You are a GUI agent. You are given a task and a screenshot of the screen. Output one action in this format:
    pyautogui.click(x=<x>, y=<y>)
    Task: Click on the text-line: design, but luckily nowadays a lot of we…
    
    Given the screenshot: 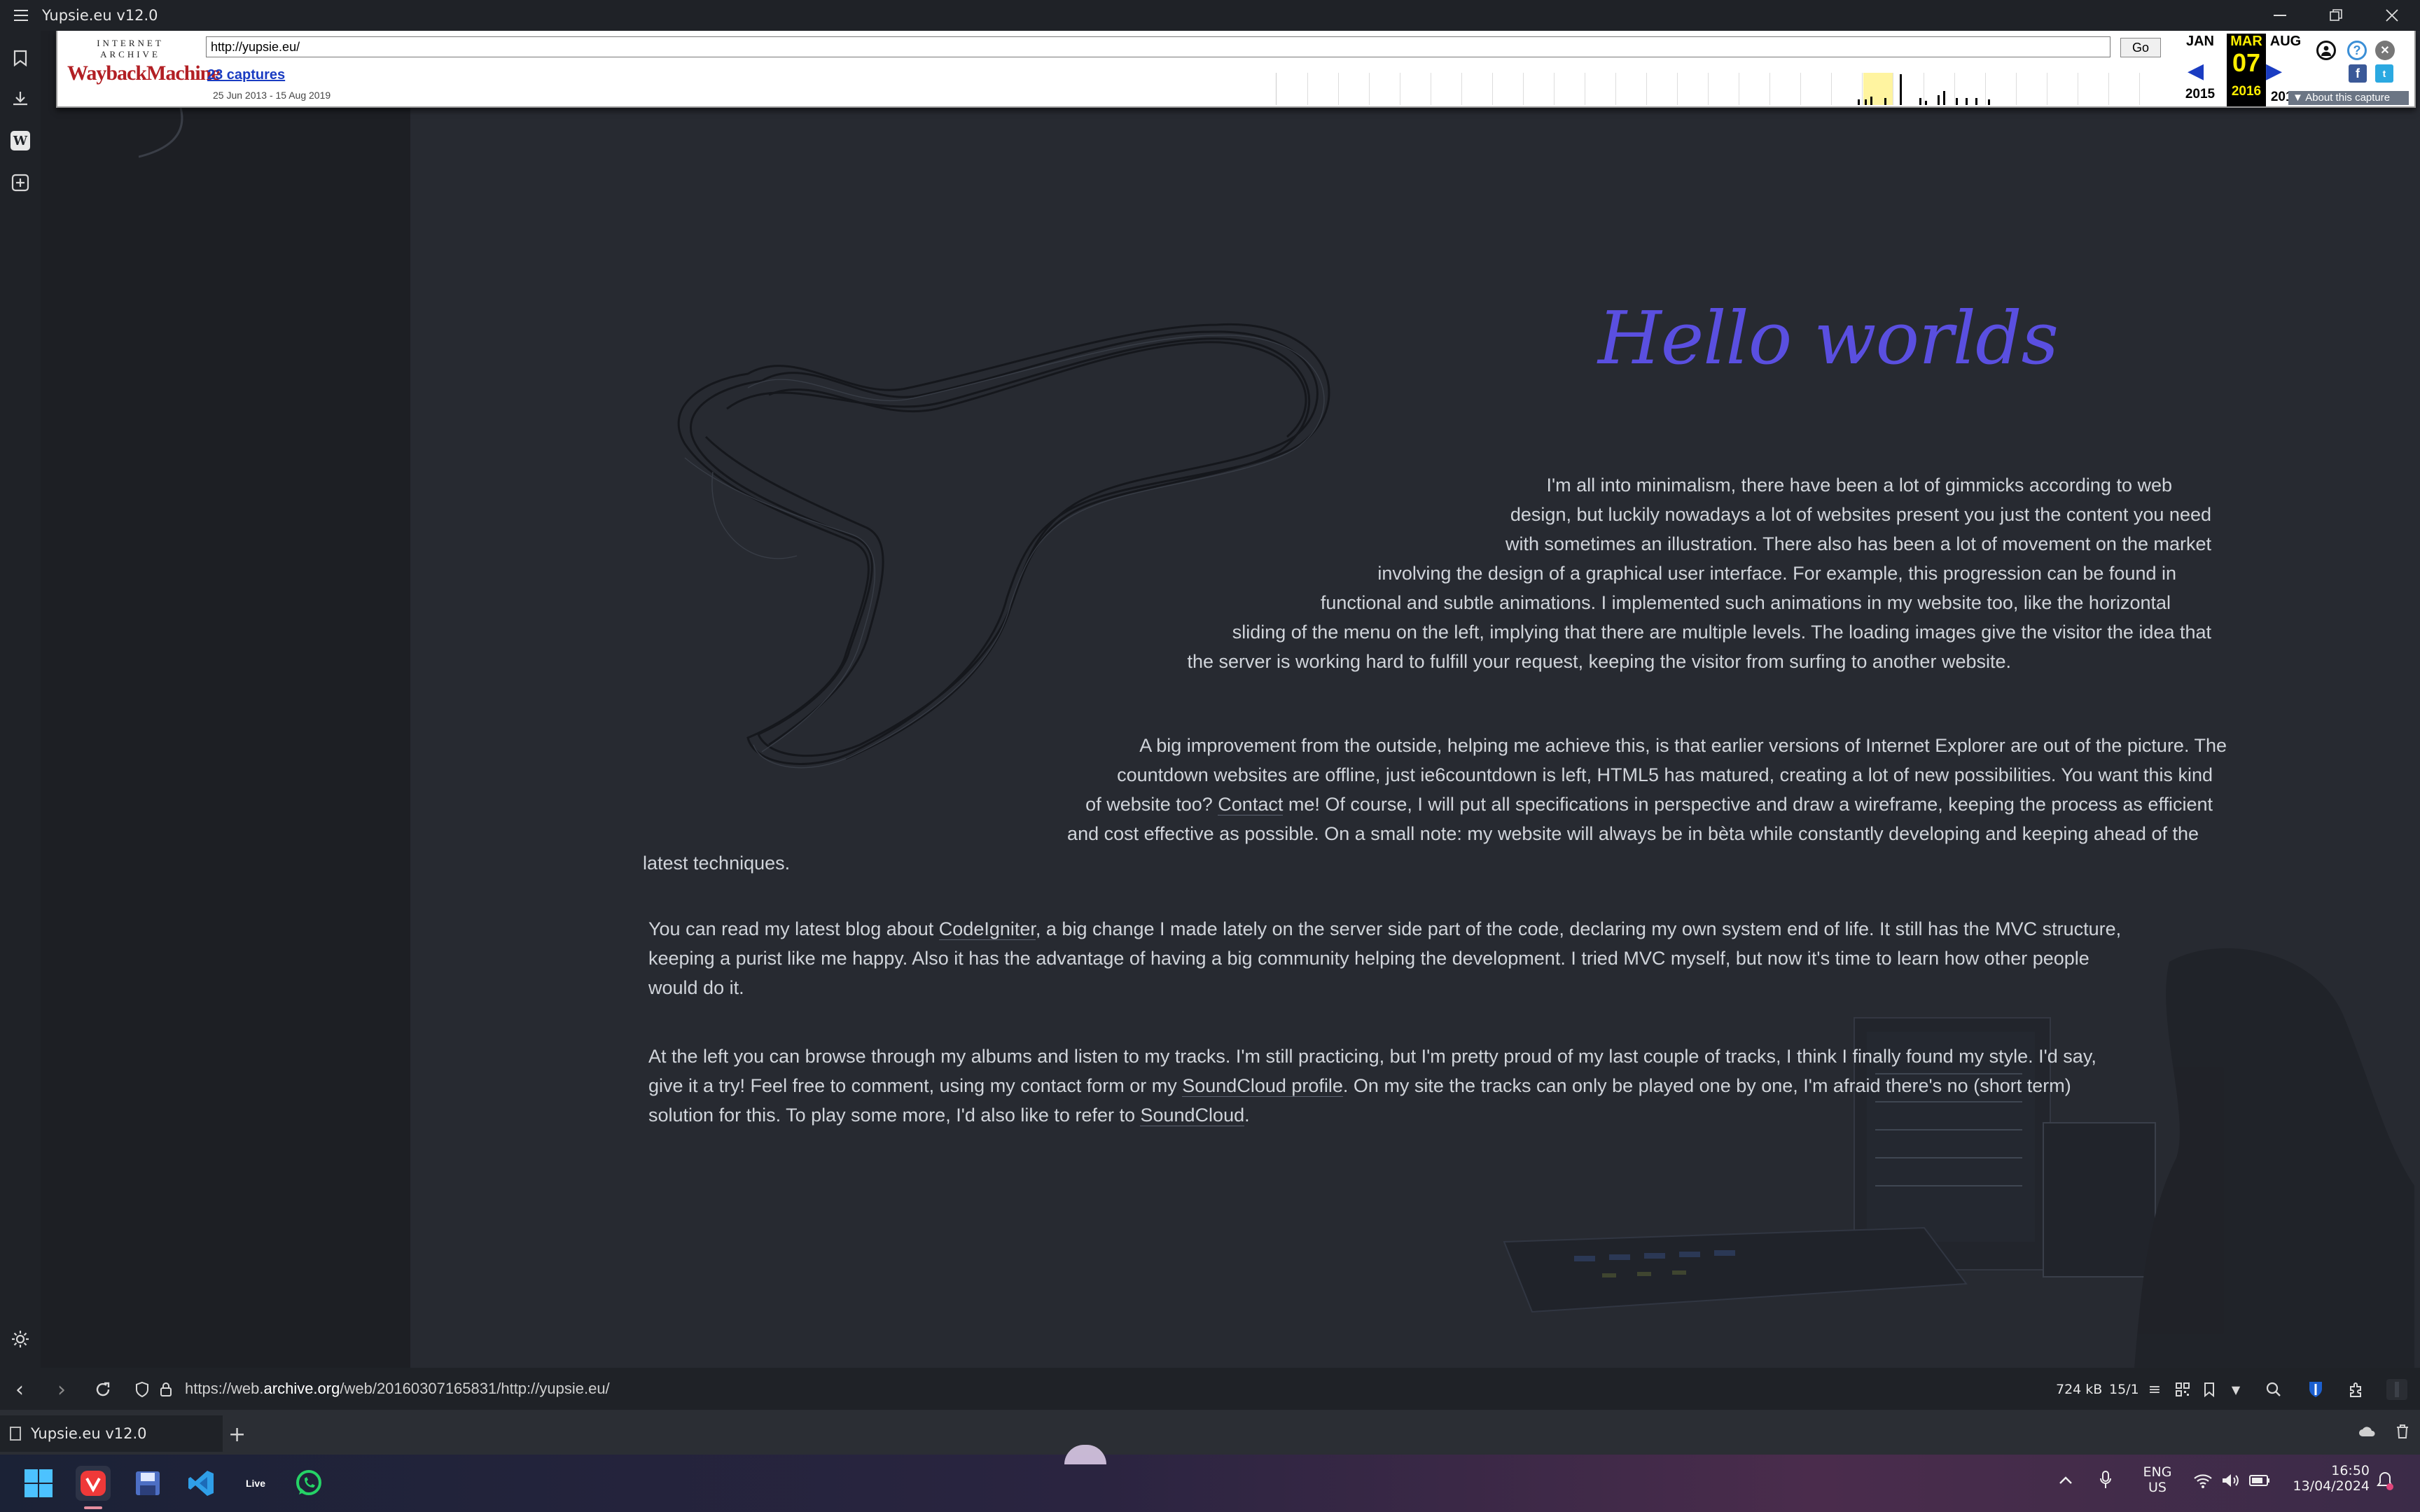 What is the action you would take?
    pyautogui.click(x=1860, y=514)
    